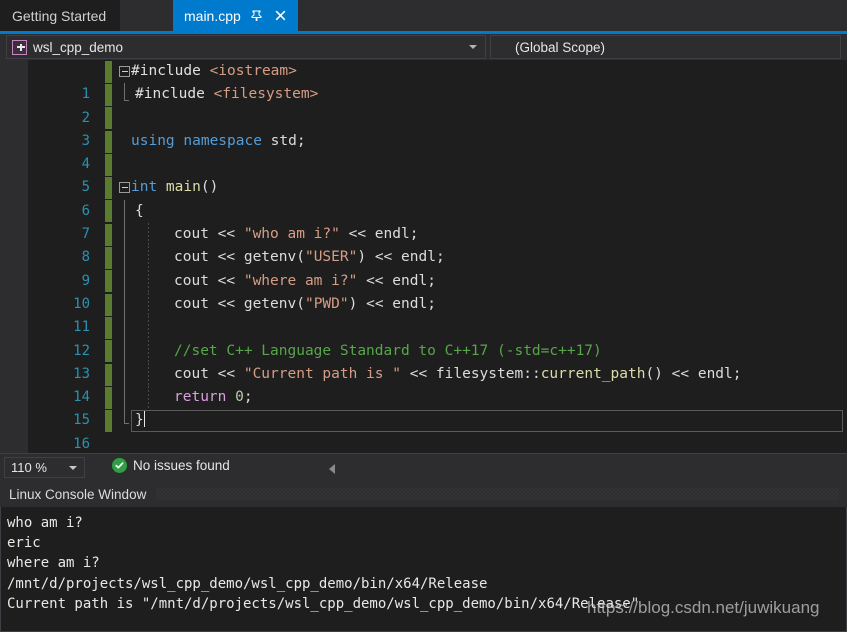 The image size is (847, 632). What do you see at coordinates (248, 71) in the screenshot?
I see `include-path: <iostream>` at bounding box center [248, 71].